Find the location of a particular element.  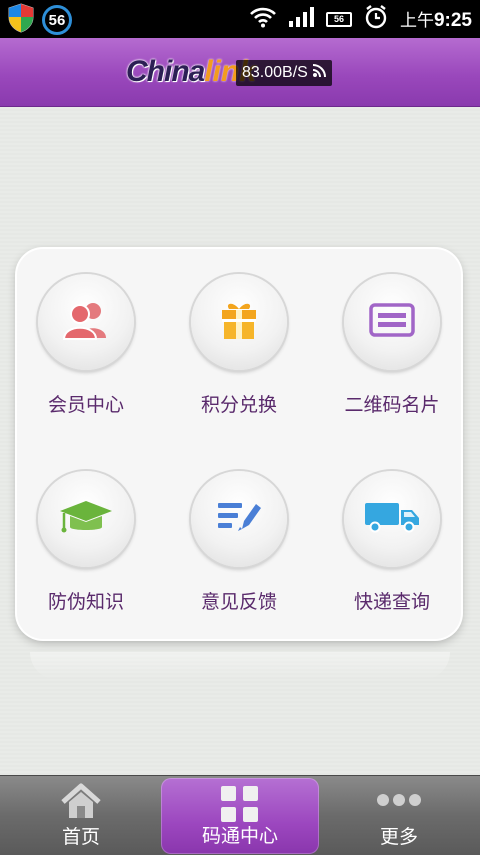

tile-points-exchange: 积分兑换 is located at coordinates (239, 349).